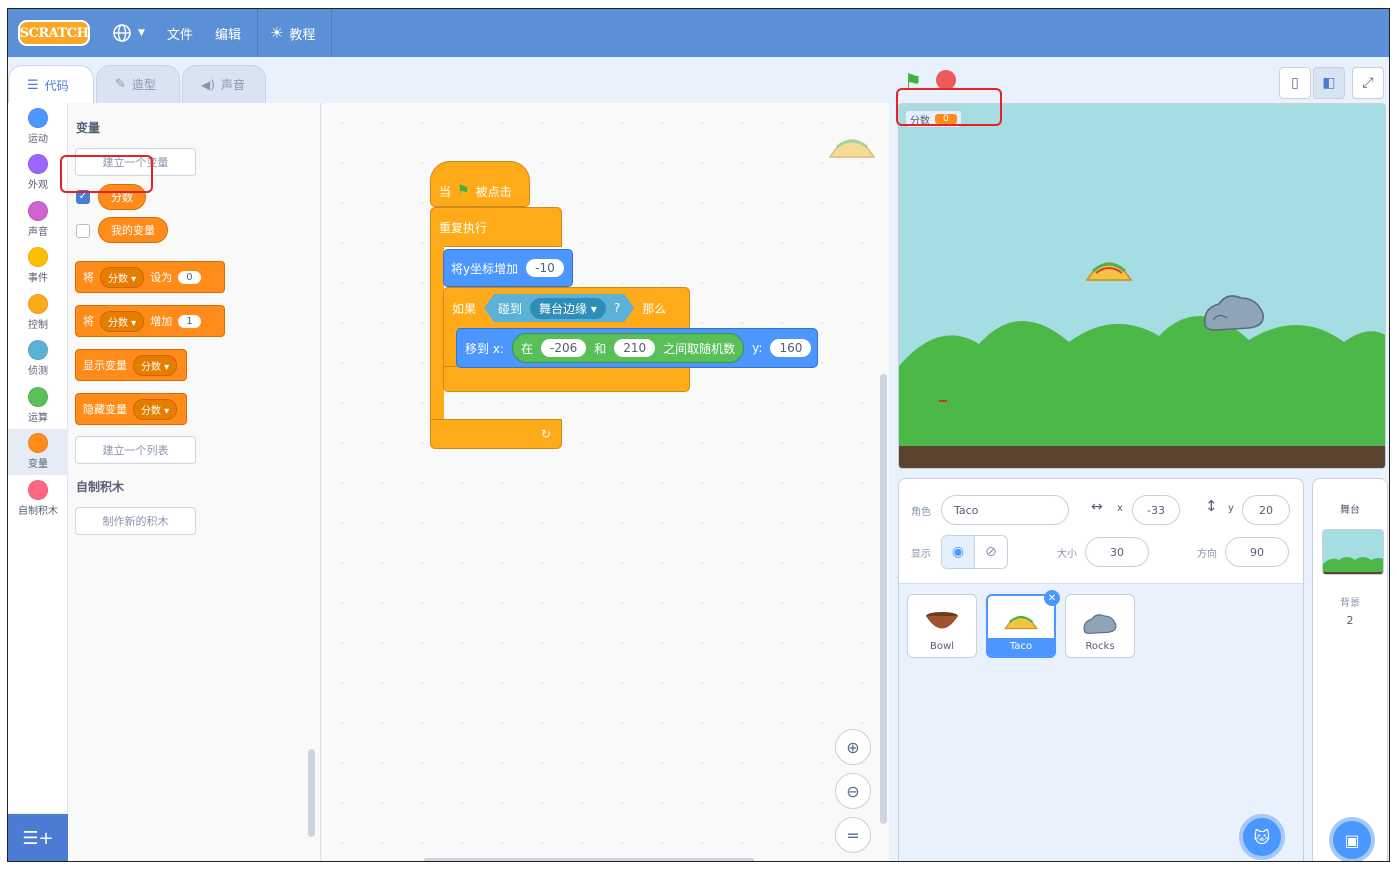 The image size is (1397, 869). I want to click on category-sound: 声音, so click(38, 219).